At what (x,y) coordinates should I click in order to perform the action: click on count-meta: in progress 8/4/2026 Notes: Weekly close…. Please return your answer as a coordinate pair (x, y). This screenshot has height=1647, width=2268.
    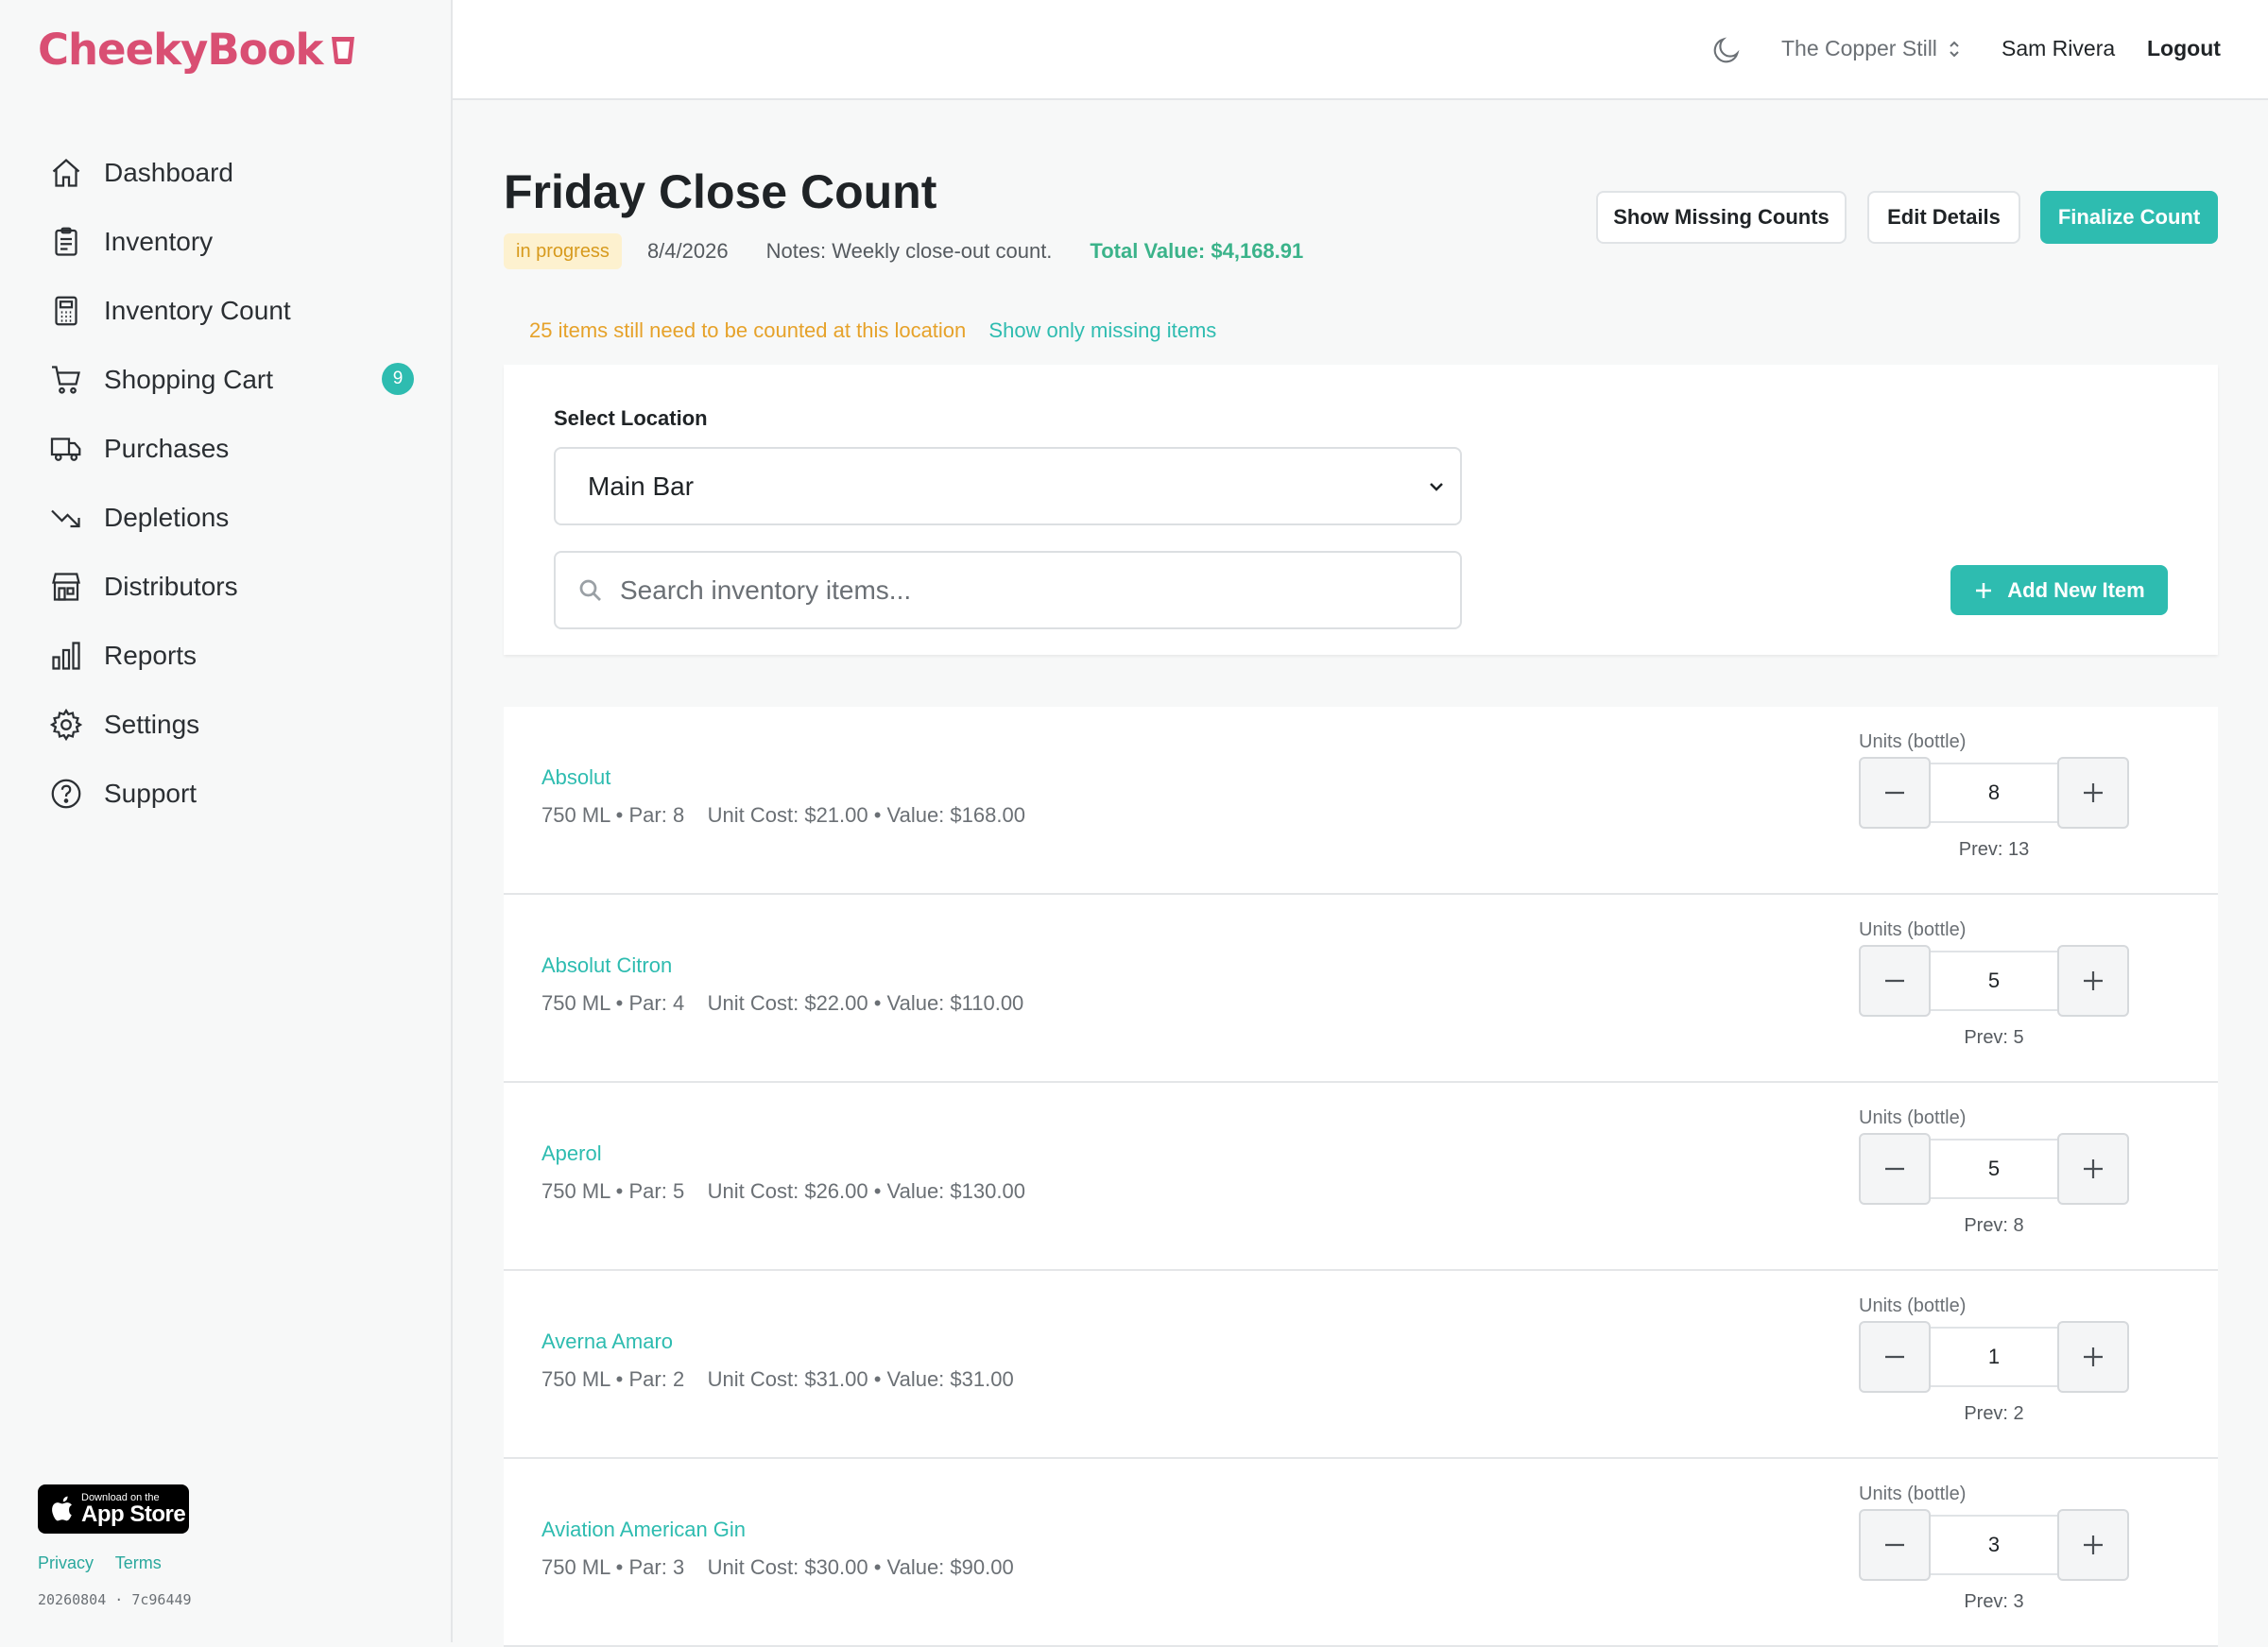
    Looking at the image, I should click on (903, 251).